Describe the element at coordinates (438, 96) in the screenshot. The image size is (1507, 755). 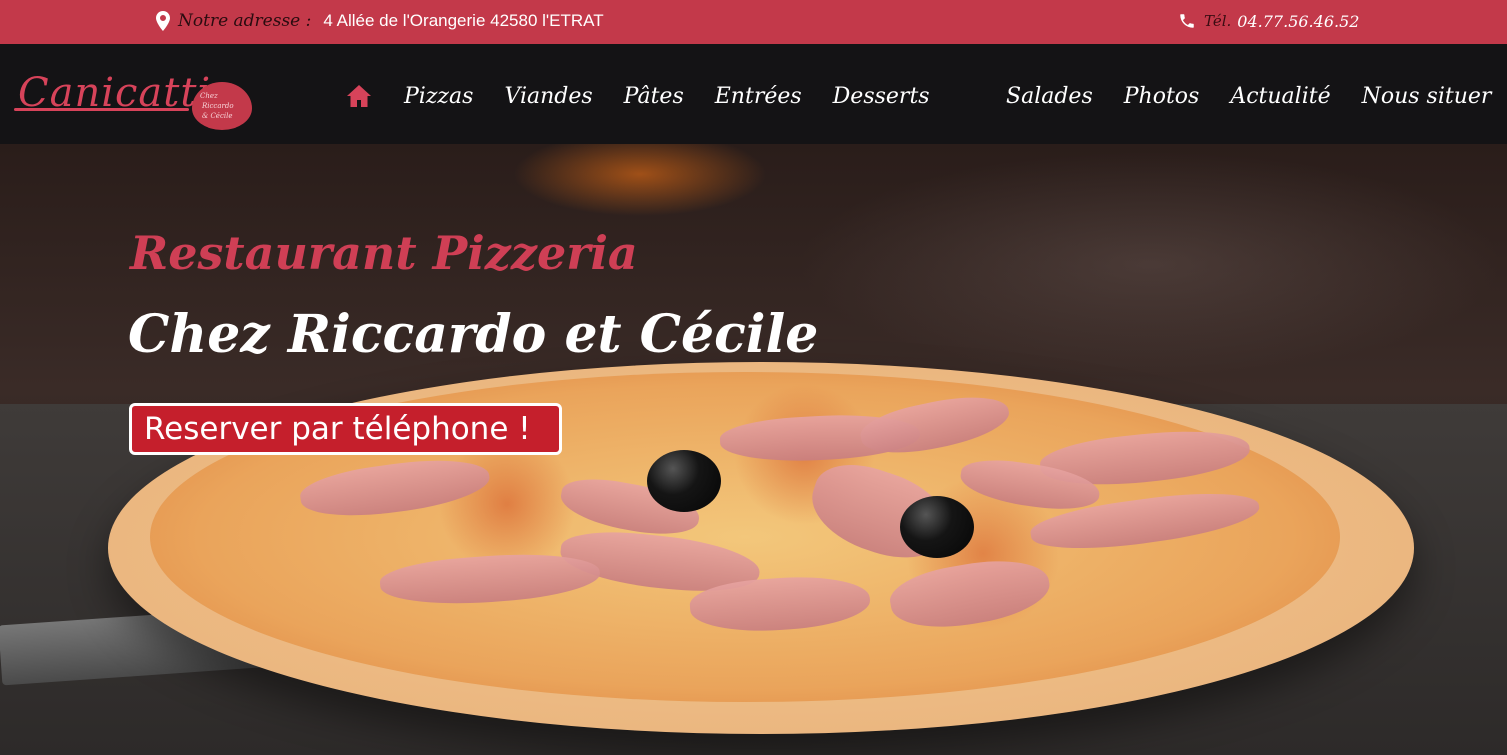
I see `nav-item-pizzas: Pizzas` at that location.